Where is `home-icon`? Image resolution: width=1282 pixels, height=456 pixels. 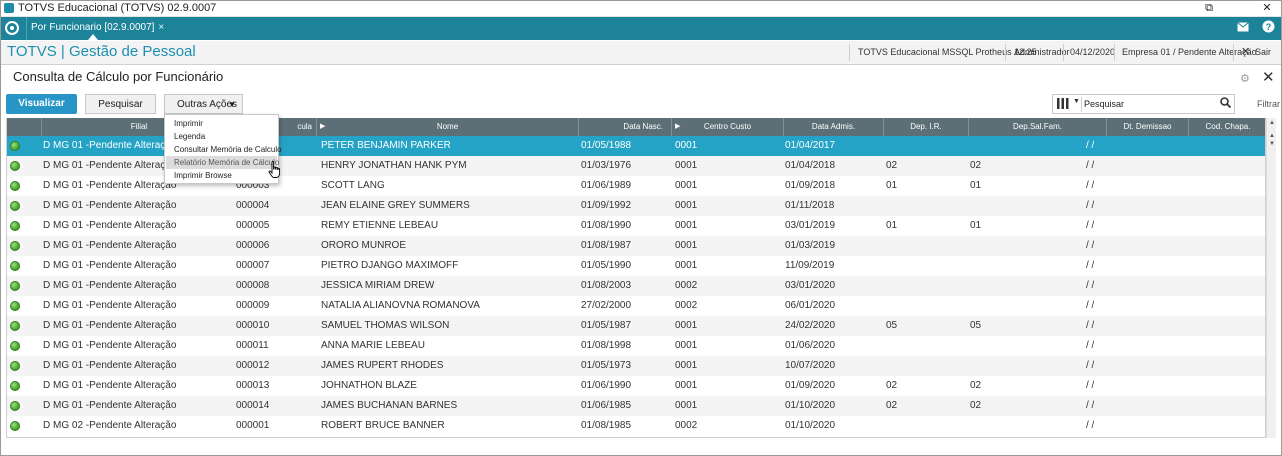
home-icon is located at coordinates (12, 28).